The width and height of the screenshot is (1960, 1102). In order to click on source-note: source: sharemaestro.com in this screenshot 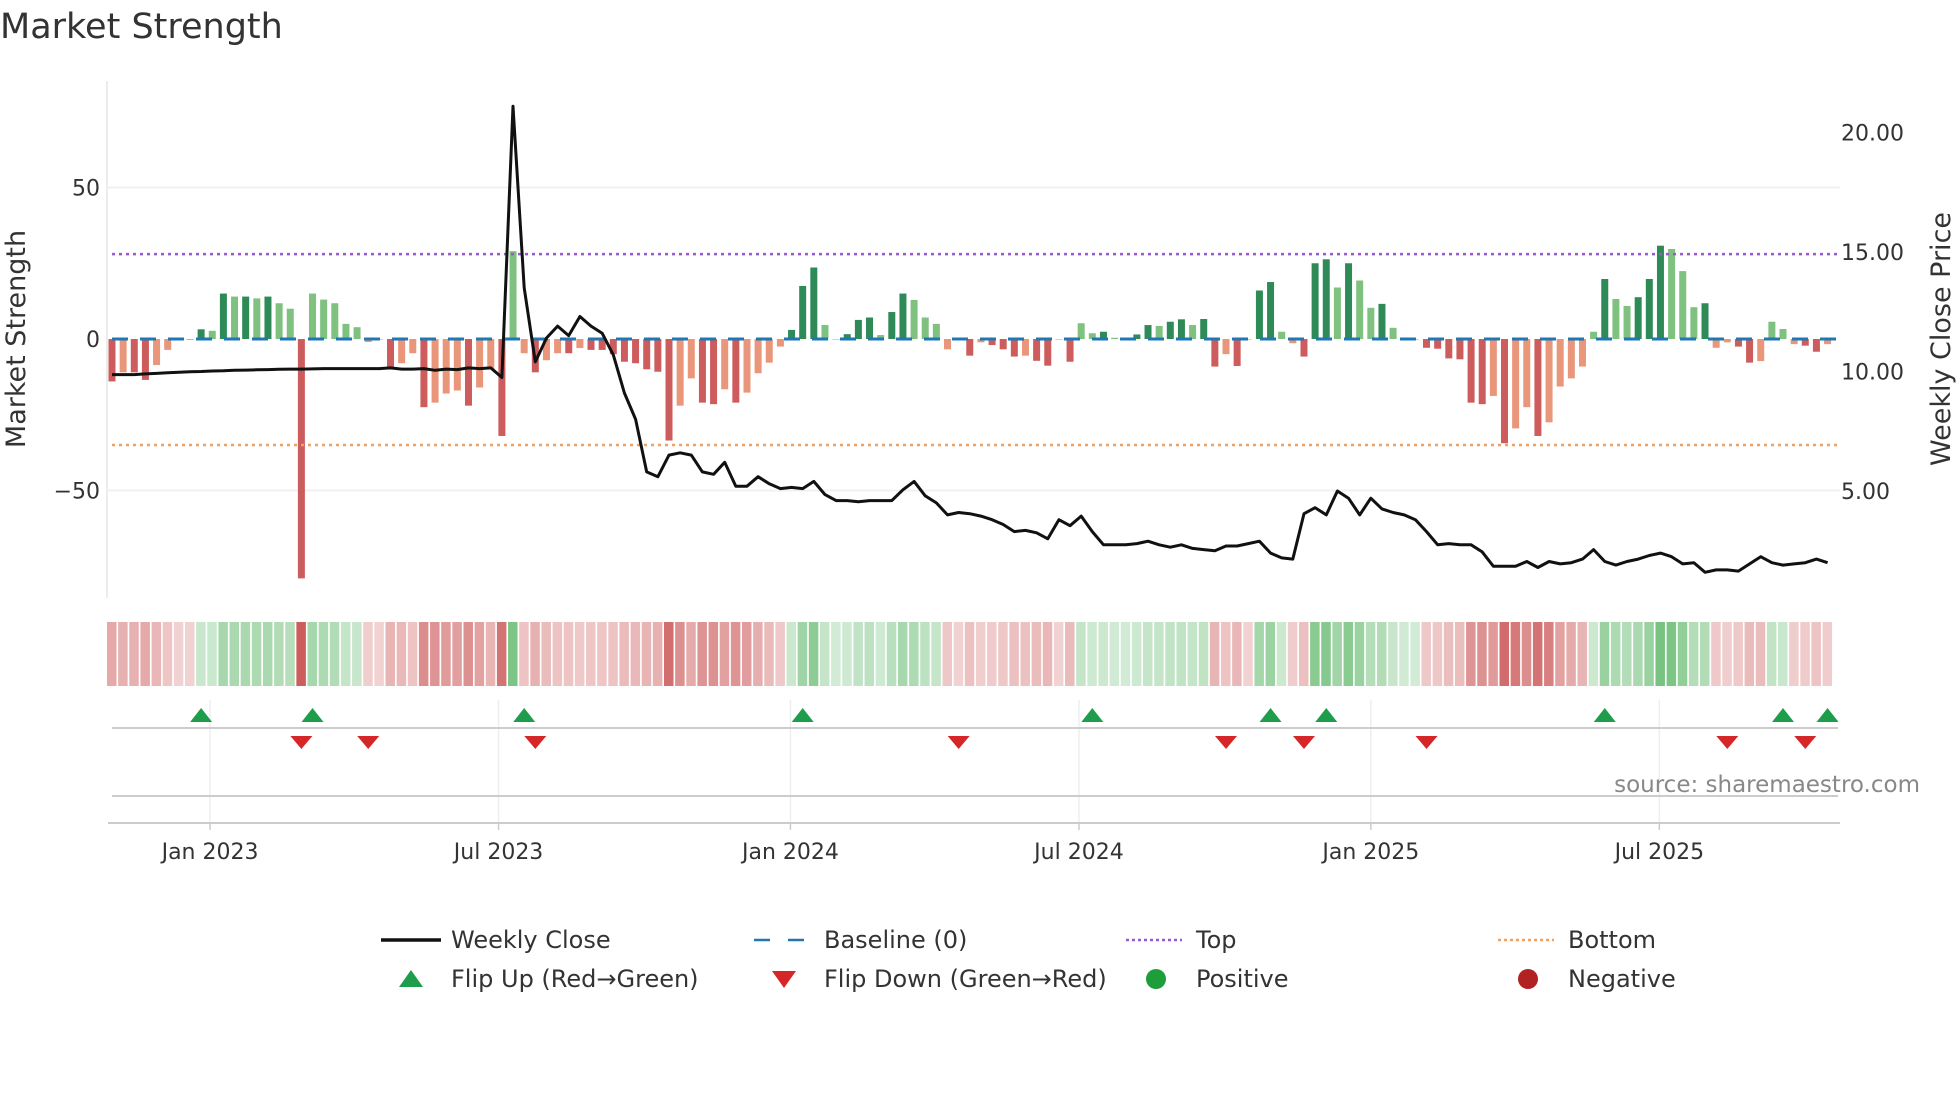, I will do `click(1767, 785)`.